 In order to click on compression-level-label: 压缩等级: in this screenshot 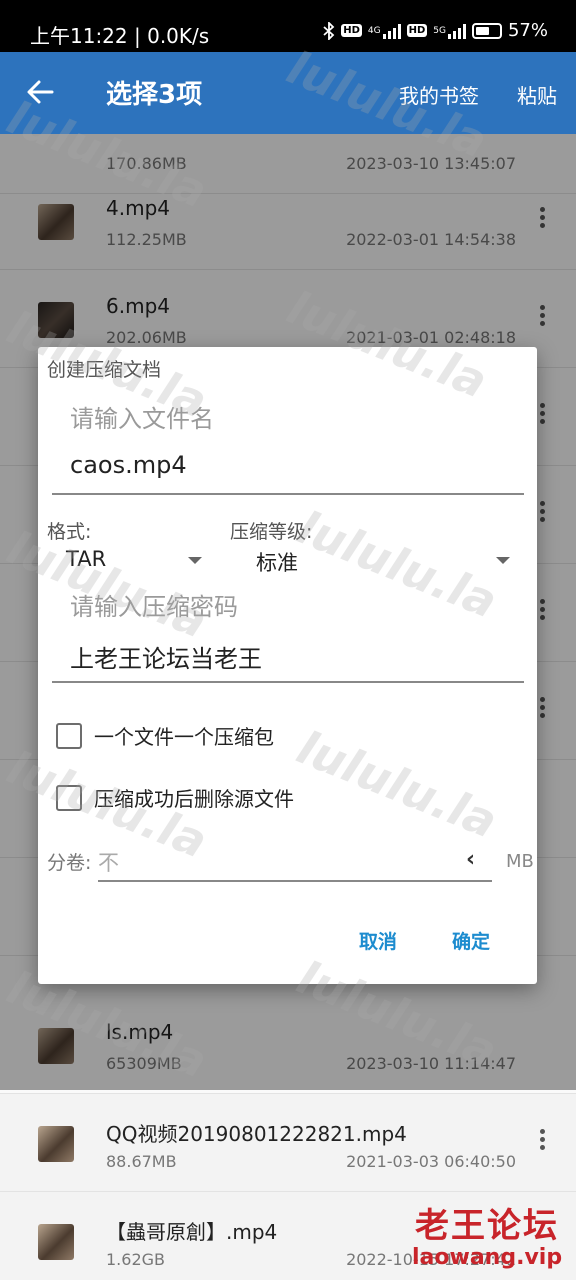, I will do `click(271, 532)`.